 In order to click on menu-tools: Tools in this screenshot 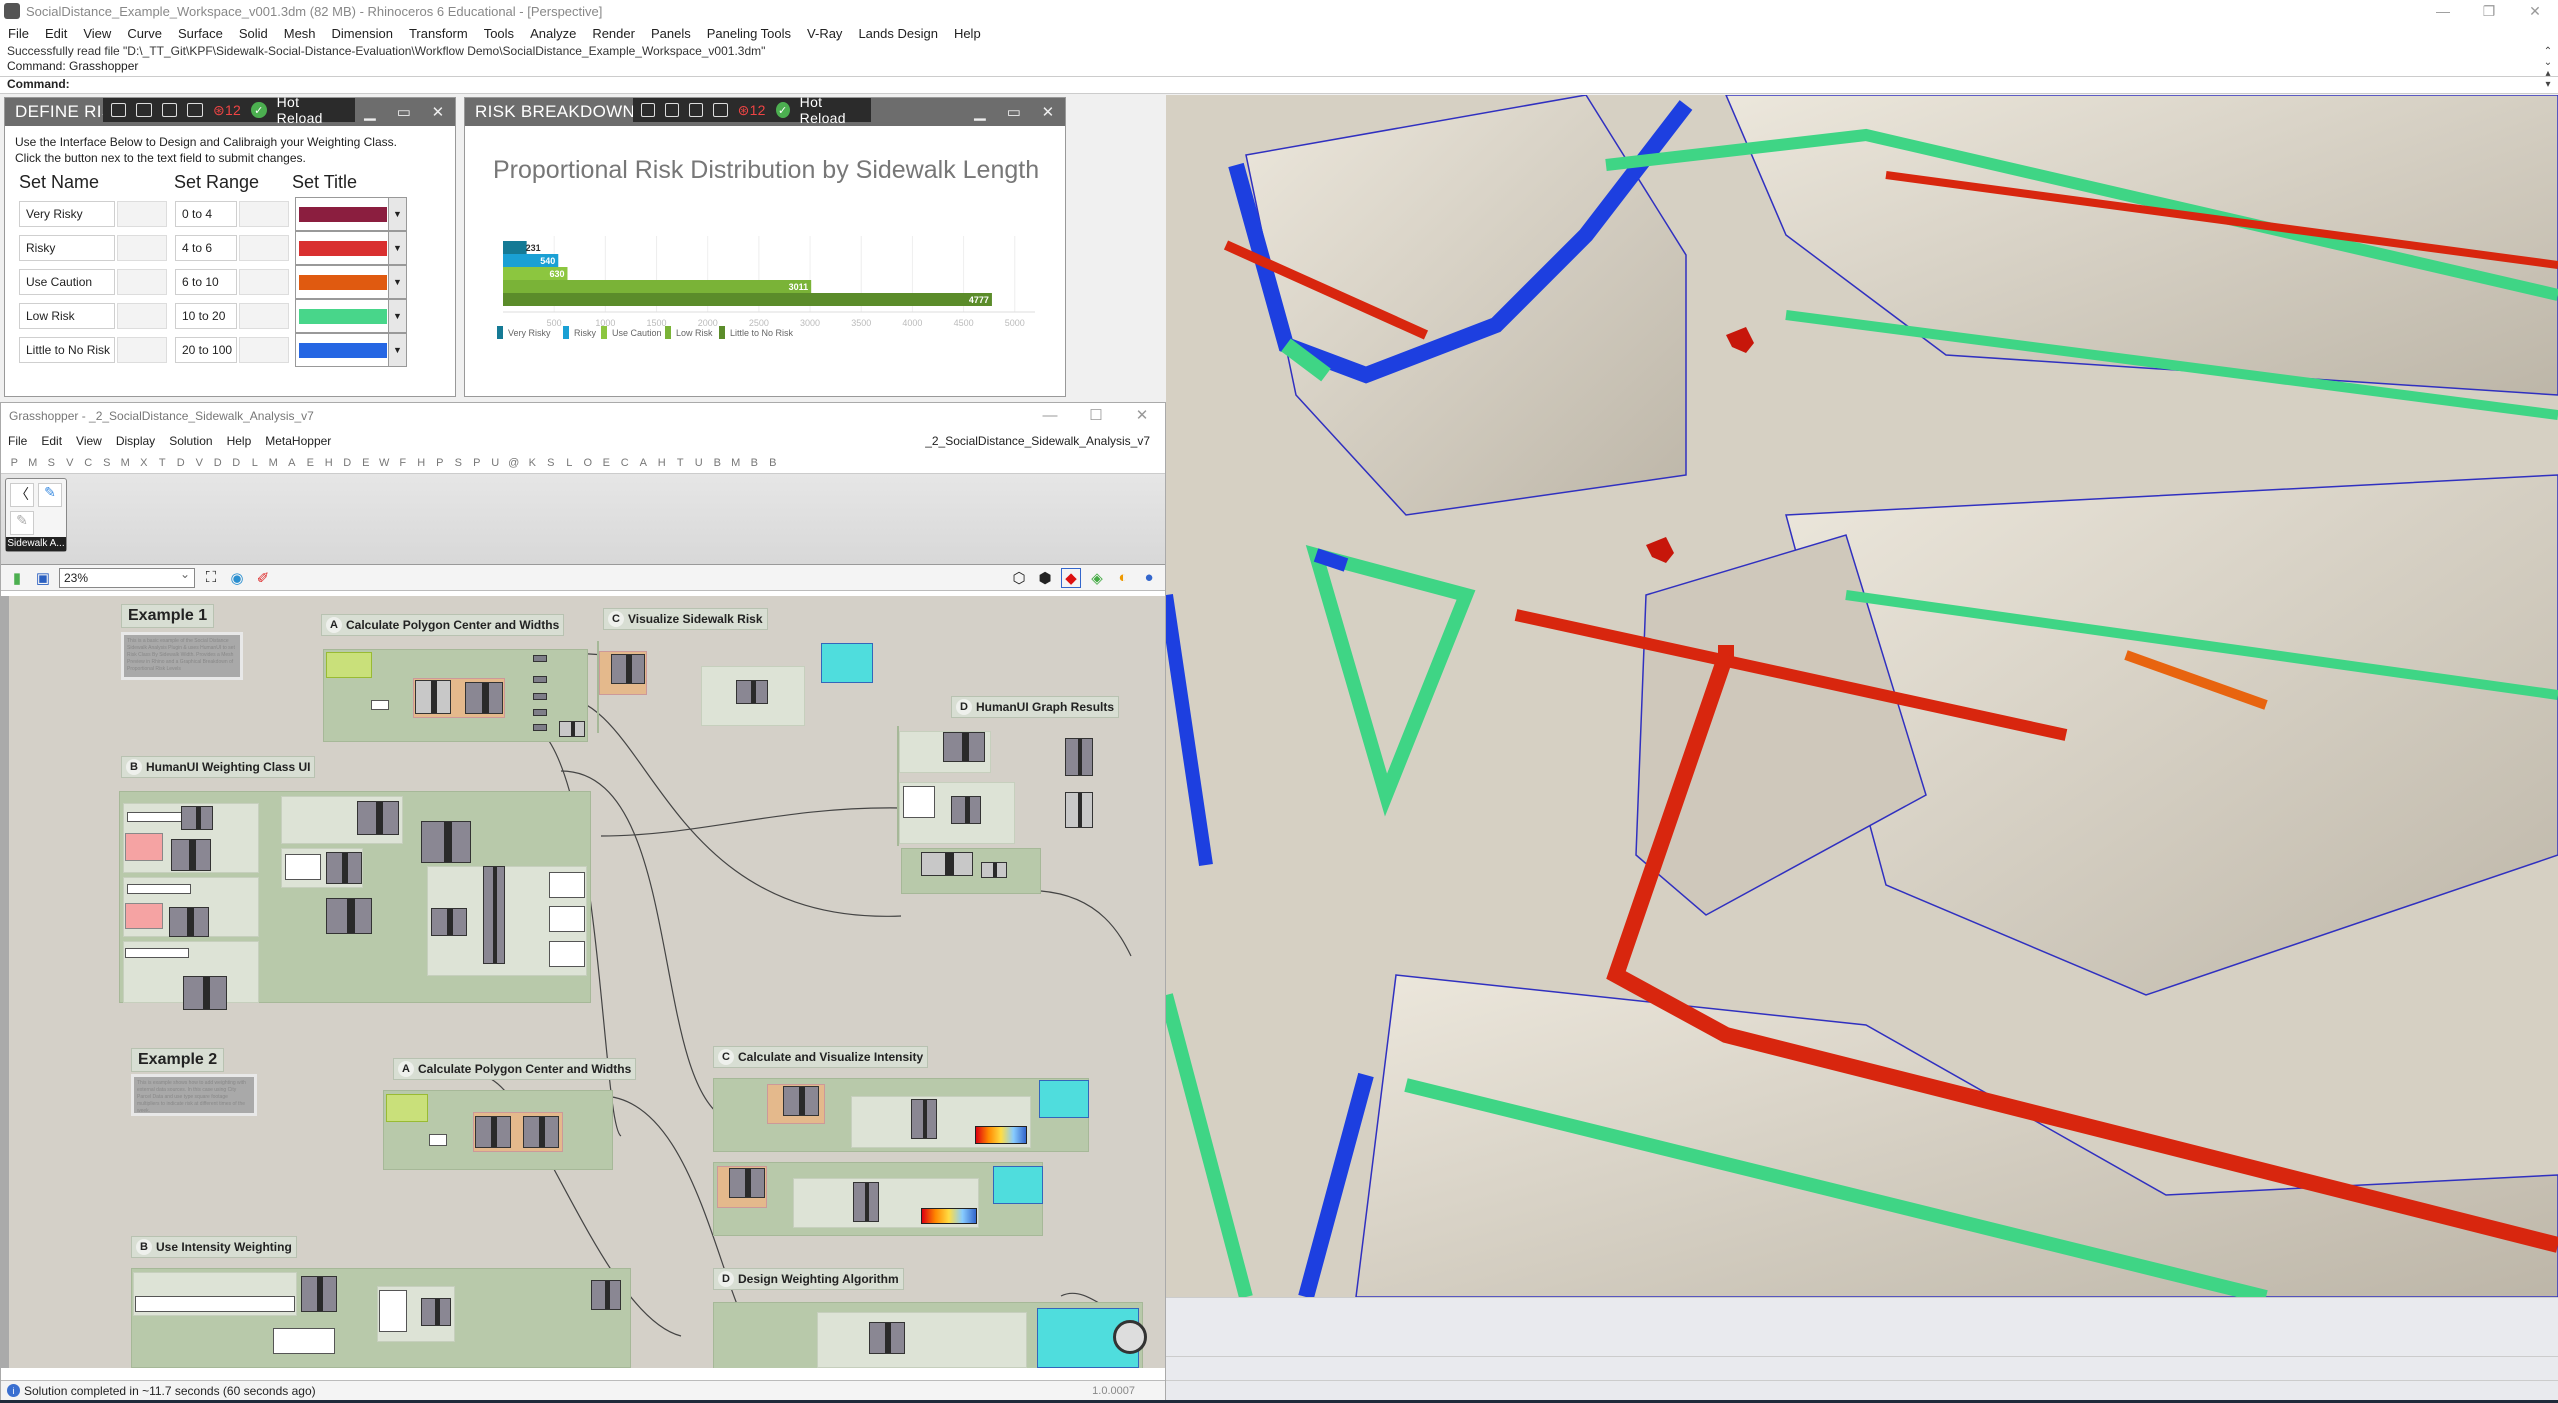, I will do `click(499, 33)`.